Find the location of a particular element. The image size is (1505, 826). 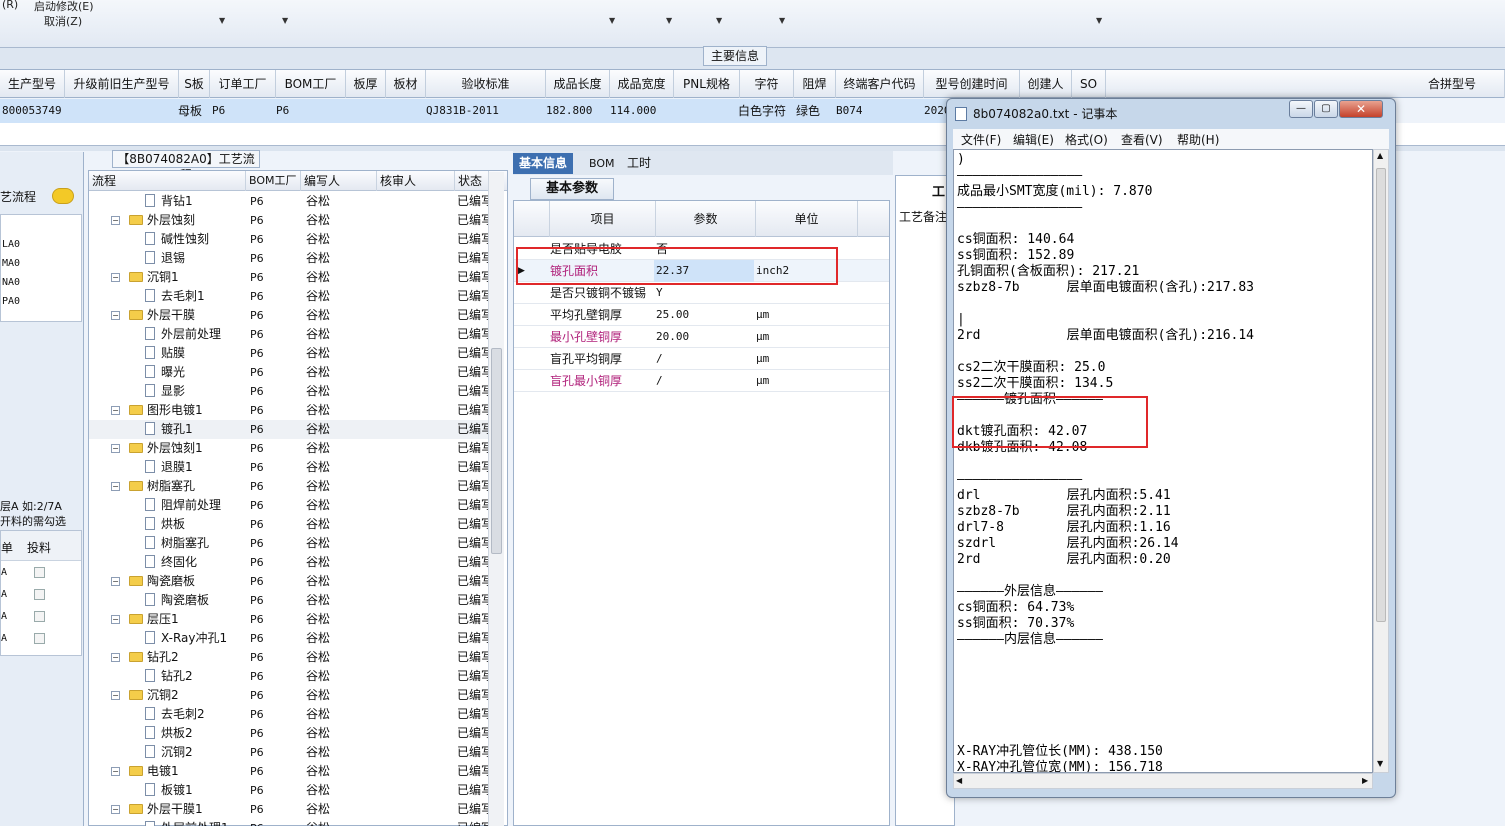

tree-row: − 沉铜2 P6 谷松 已编写 is located at coordinates (289, 695).